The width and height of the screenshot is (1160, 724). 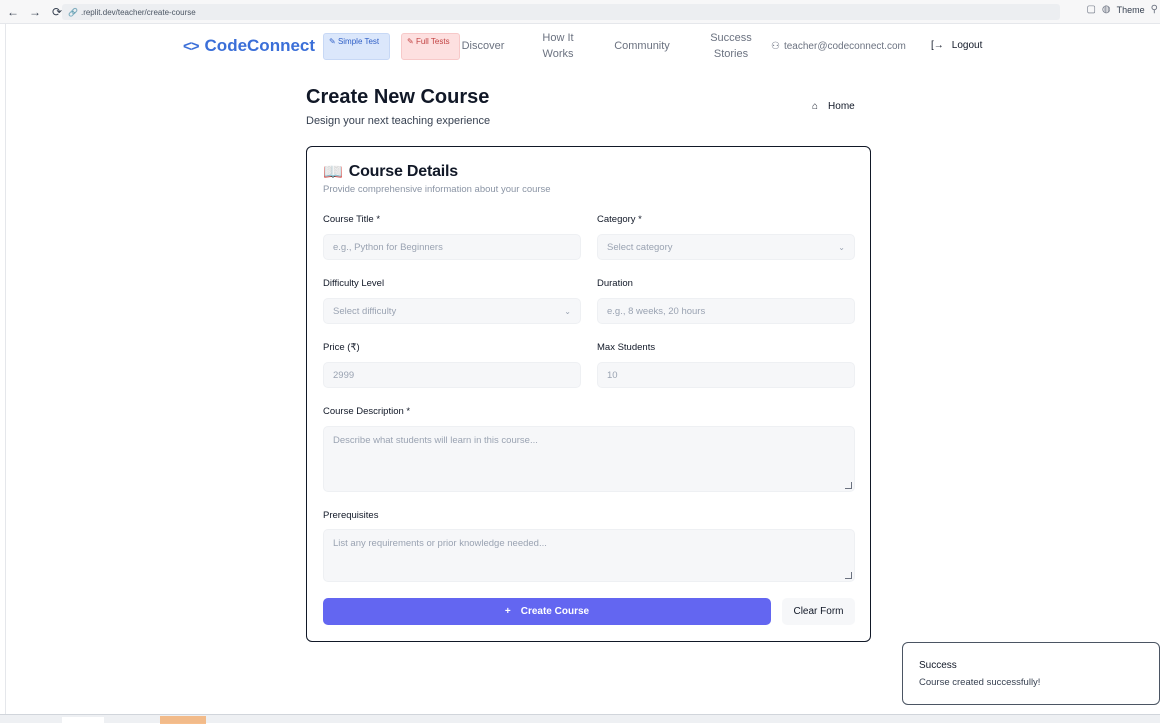 What do you see at coordinates (403, 171) in the screenshot?
I see `card-title-text: Course Details` at bounding box center [403, 171].